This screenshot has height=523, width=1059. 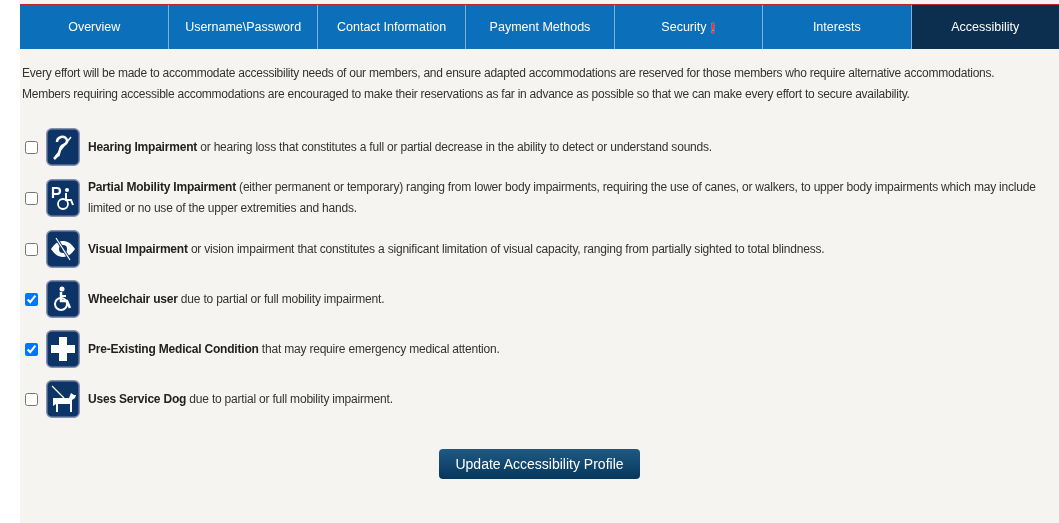 I want to click on tab: Contact Information, so click(x=391, y=27).